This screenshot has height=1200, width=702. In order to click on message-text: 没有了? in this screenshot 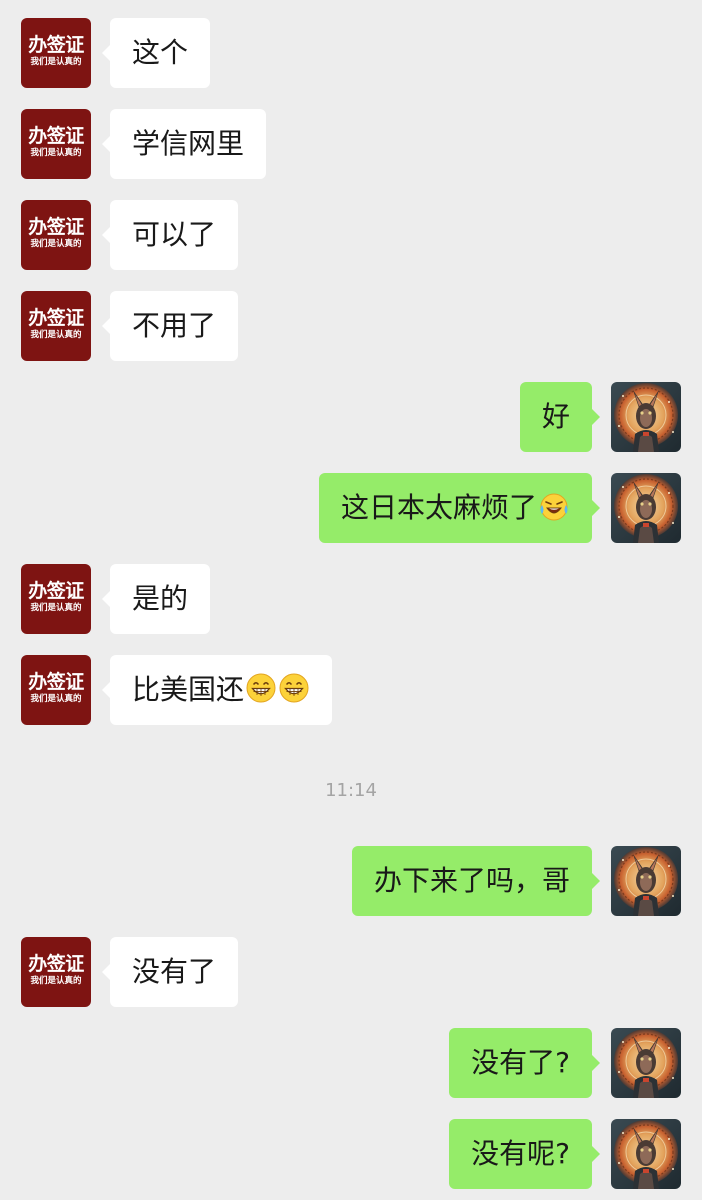, I will do `click(520, 1062)`.